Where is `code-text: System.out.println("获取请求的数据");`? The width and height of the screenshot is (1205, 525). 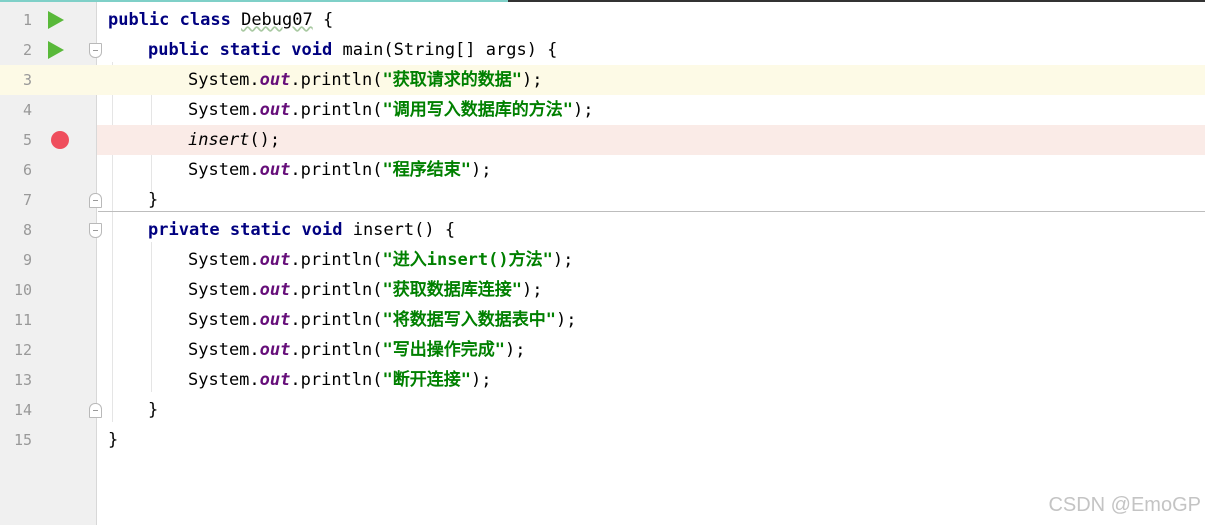
code-text: System.out.println("获取请求的数据"); is located at coordinates (365, 80).